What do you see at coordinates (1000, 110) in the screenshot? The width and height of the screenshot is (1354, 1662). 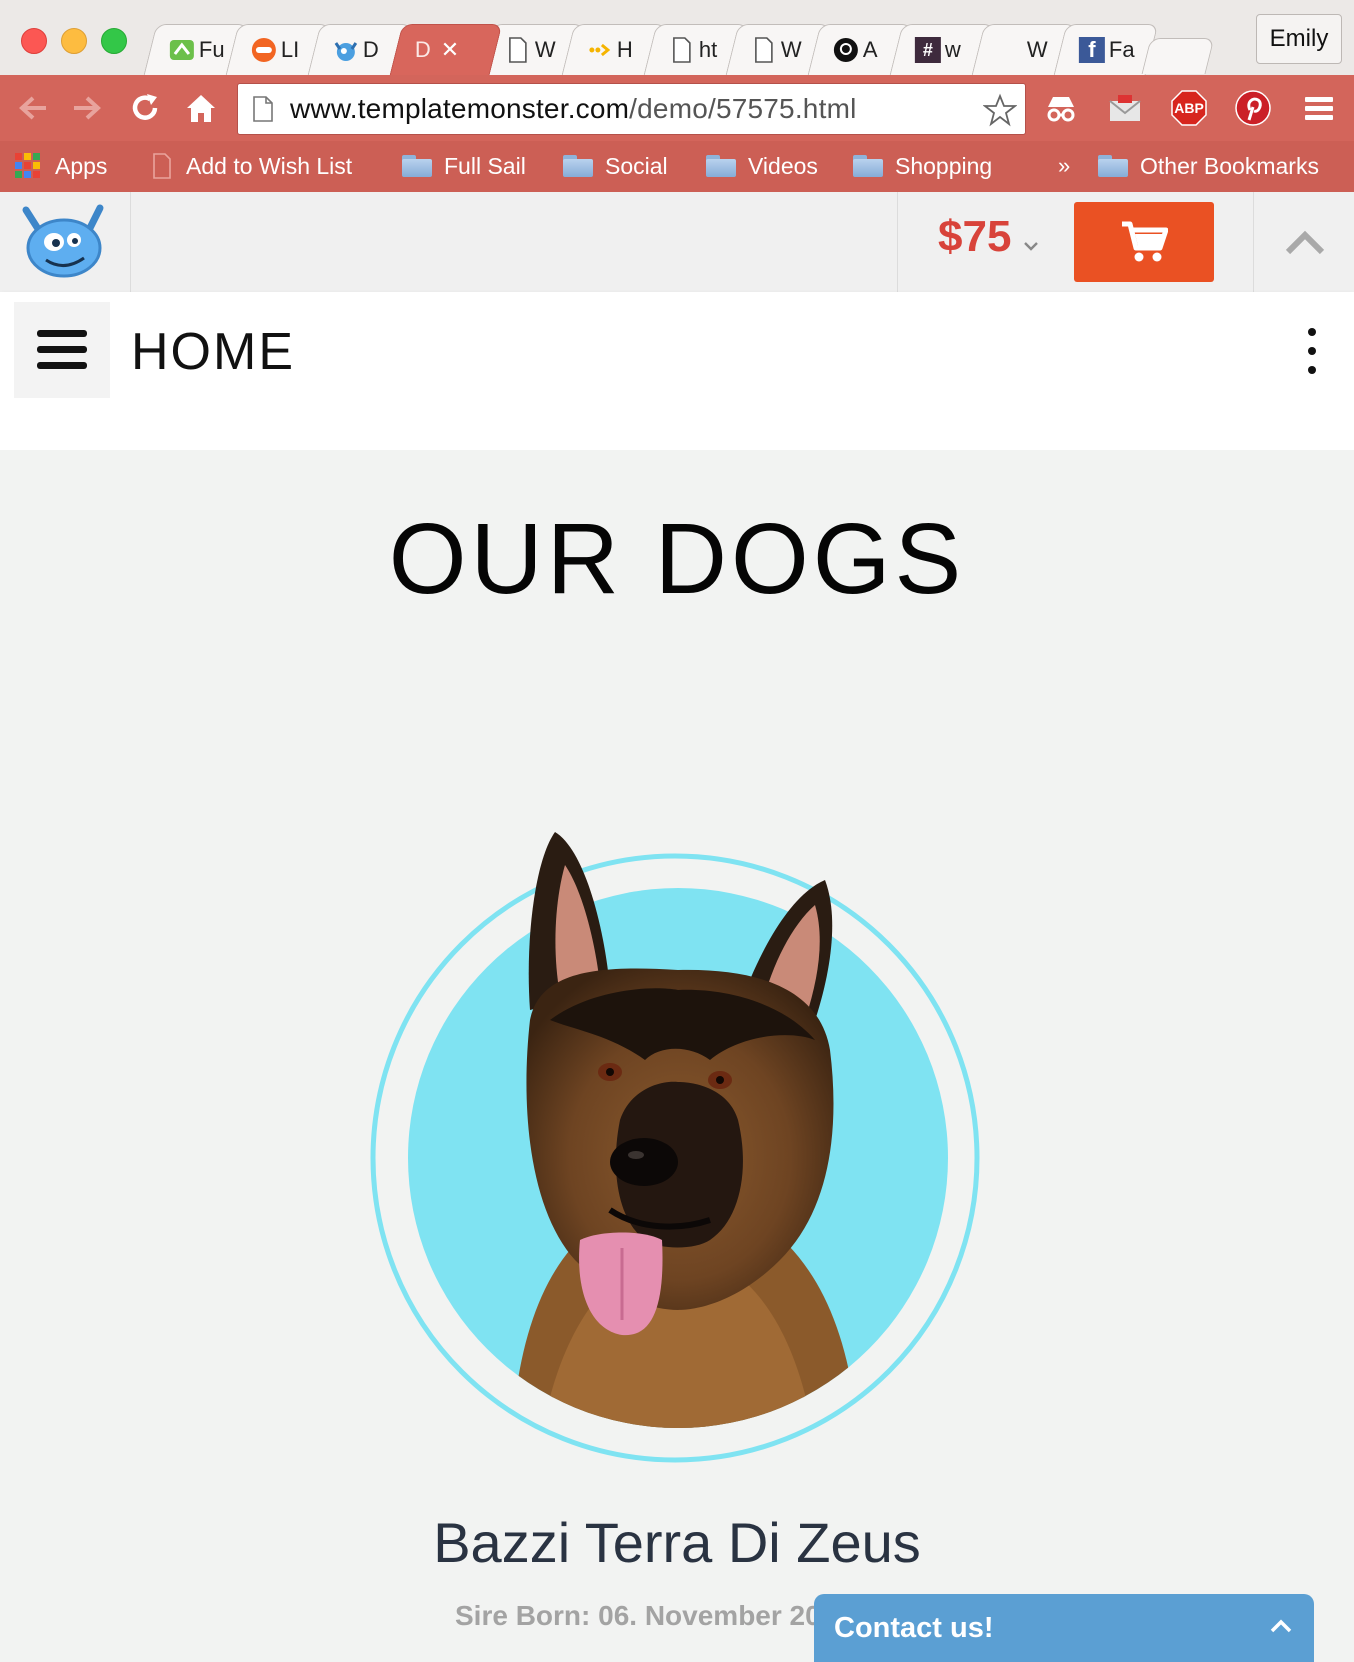 I see `bookmark-star-icon` at bounding box center [1000, 110].